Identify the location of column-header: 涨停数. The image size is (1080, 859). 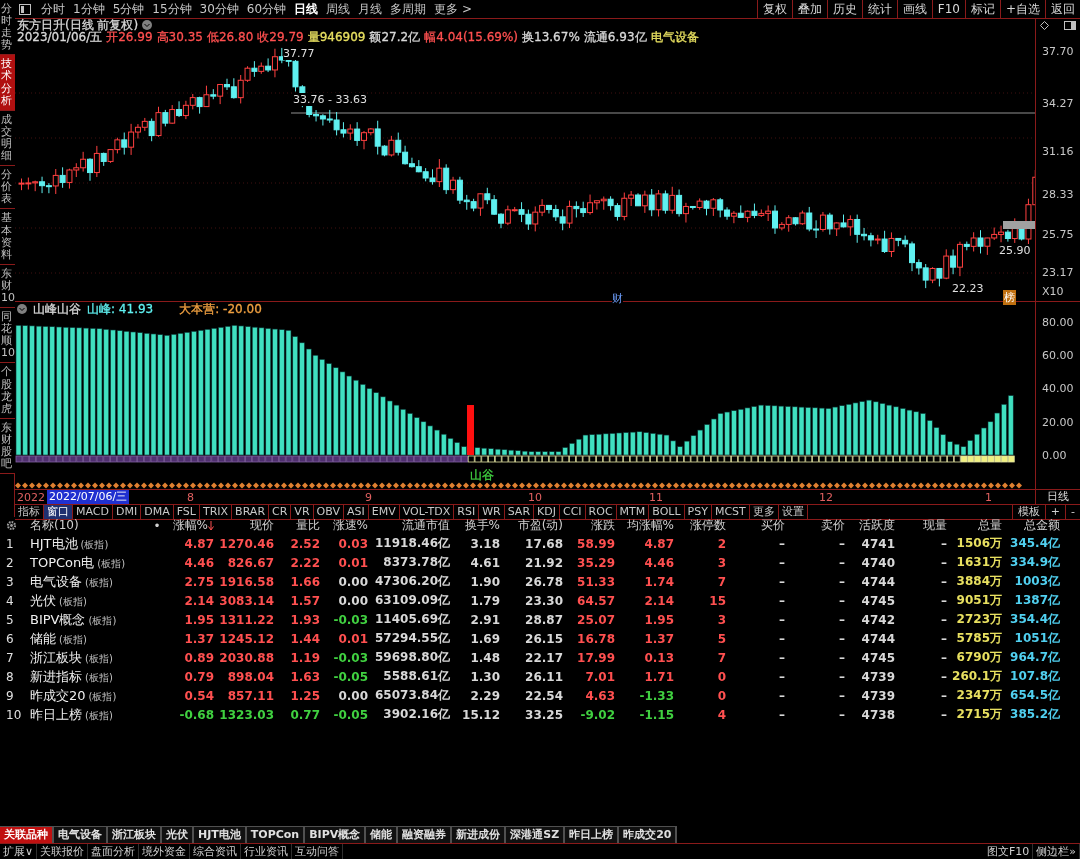
(700, 525).